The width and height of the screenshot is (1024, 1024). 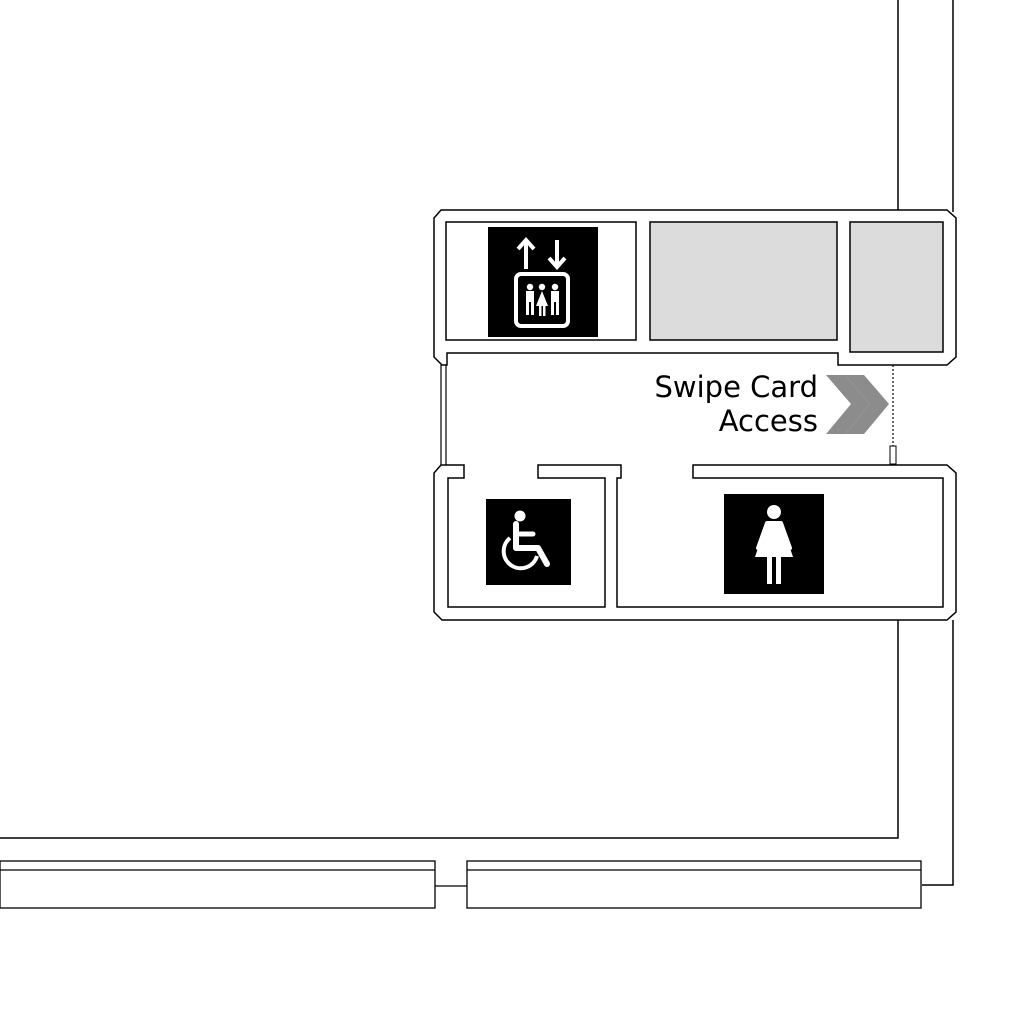 I want to click on window-strip-right, so click(x=694, y=884).